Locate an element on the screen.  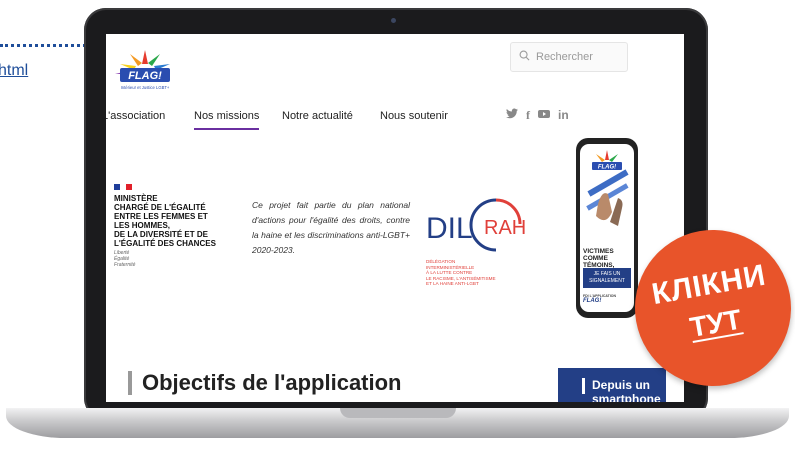
dilcrah-left: DIL is located at coordinates (449, 228).